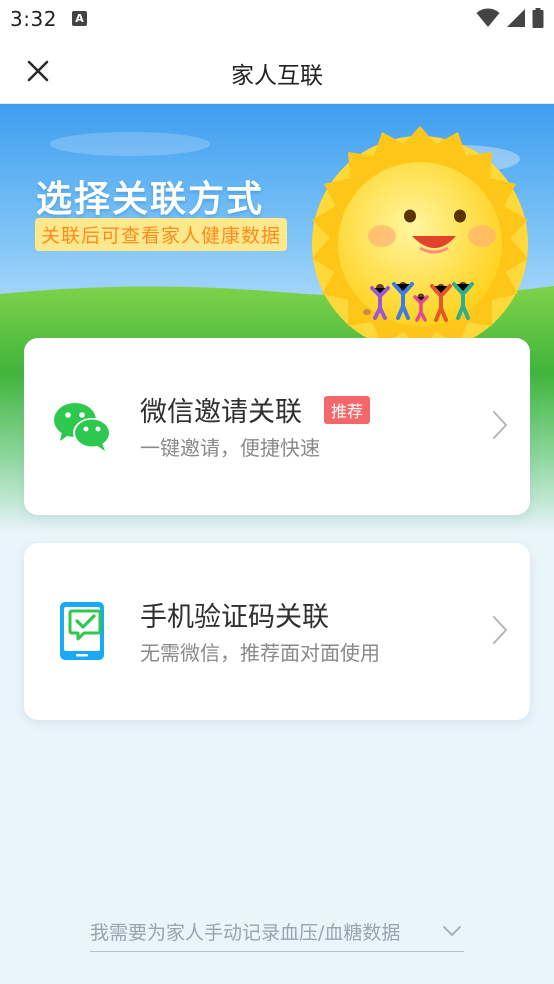 This screenshot has height=984, width=554. Describe the element at coordinates (82, 631) in the screenshot. I see `phone-verify-icon` at that location.